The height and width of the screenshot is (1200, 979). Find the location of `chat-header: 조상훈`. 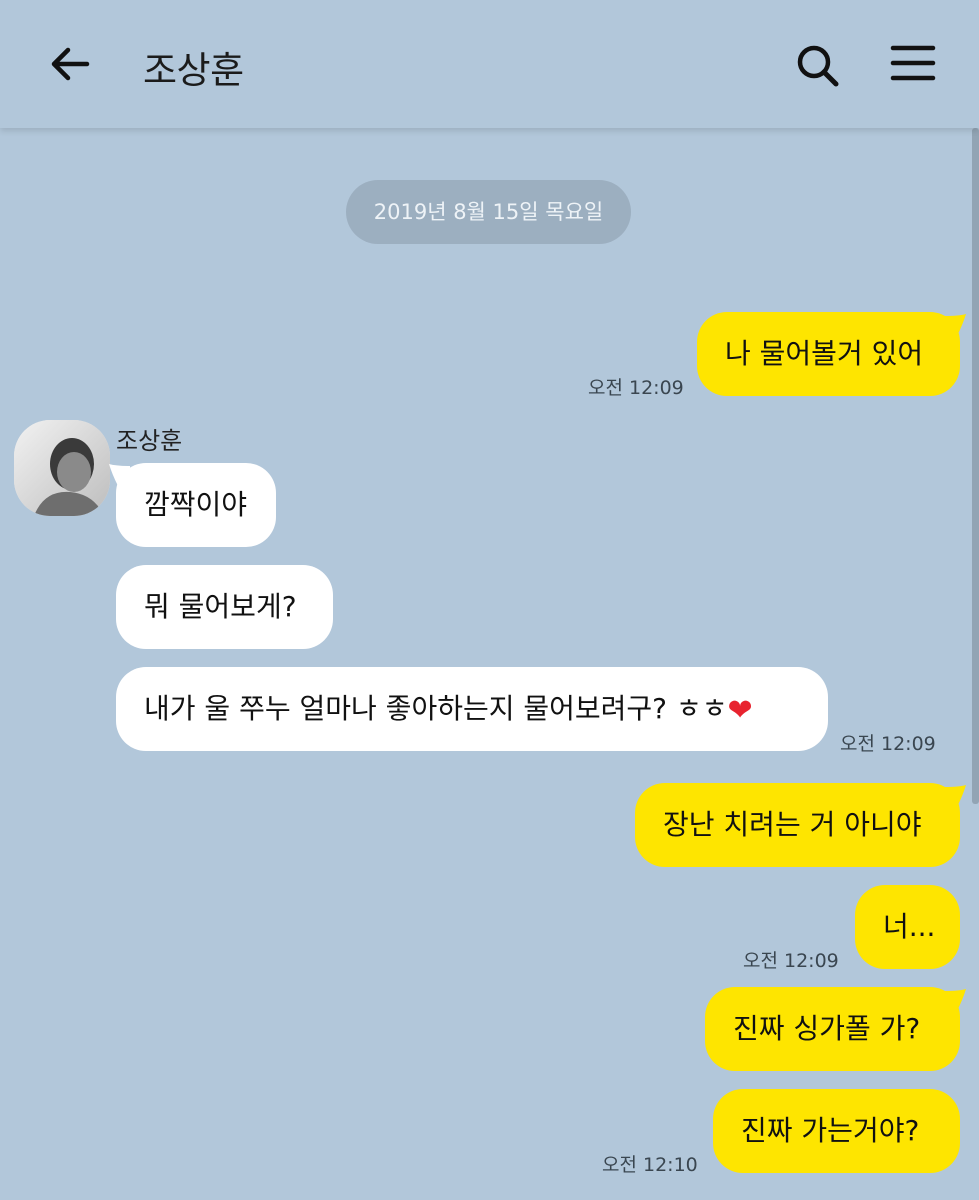

chat-header: 조상훈 is located at coordinates (489, 64).